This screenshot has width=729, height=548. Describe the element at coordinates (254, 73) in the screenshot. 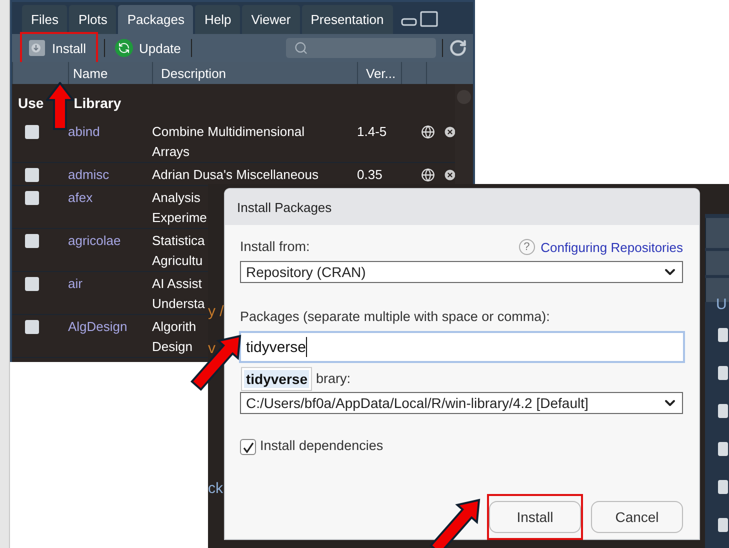

I see `column-header: Description` at that location.